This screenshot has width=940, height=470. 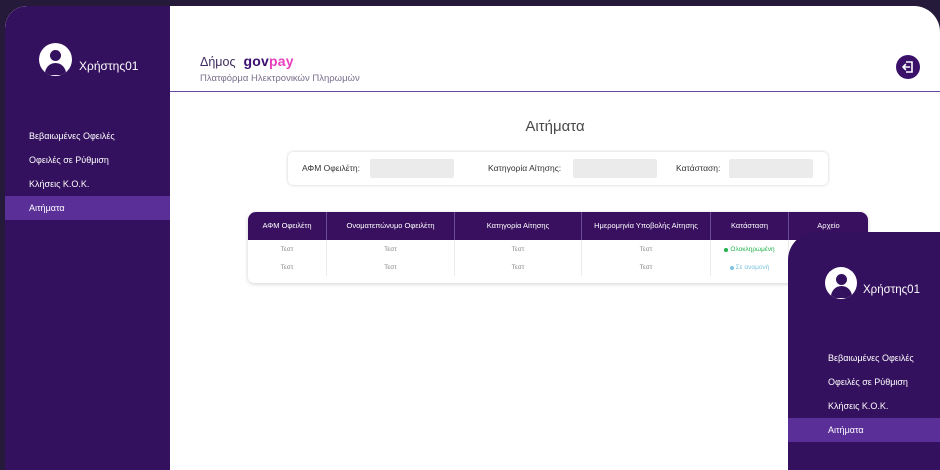 I want to click on overlay-sidebar-item-debts-in-arrangement: Οφειλές σε Ρύθμιση, so click(x=864, y=382).